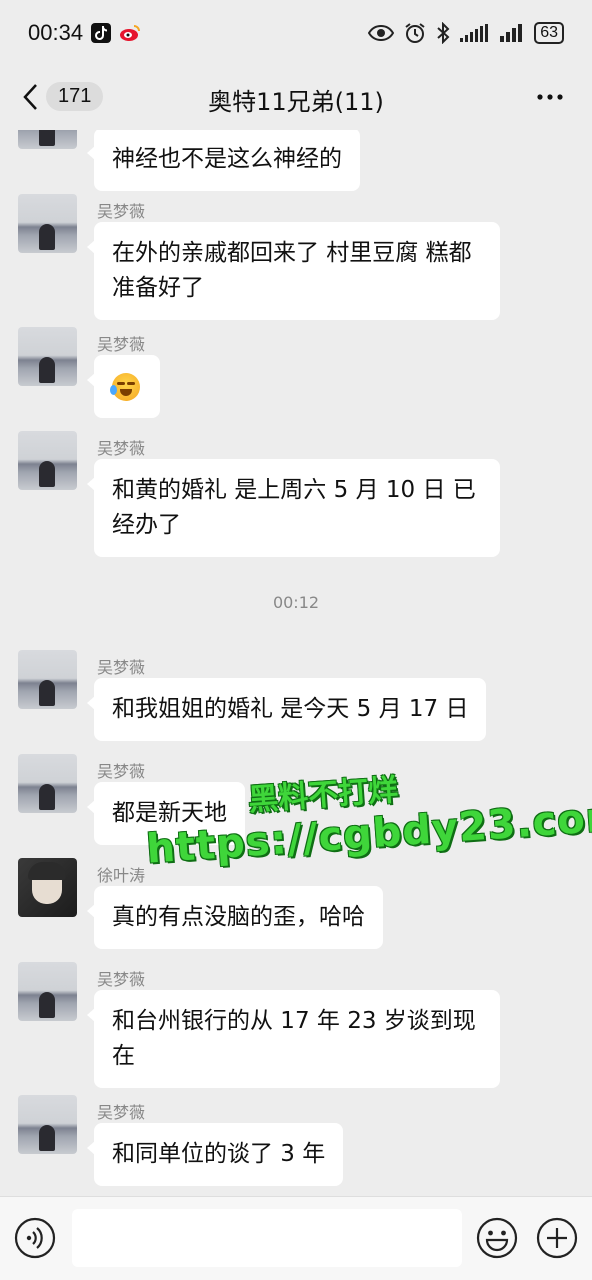  I want to click on emoji-icon, so click(497, 1238).